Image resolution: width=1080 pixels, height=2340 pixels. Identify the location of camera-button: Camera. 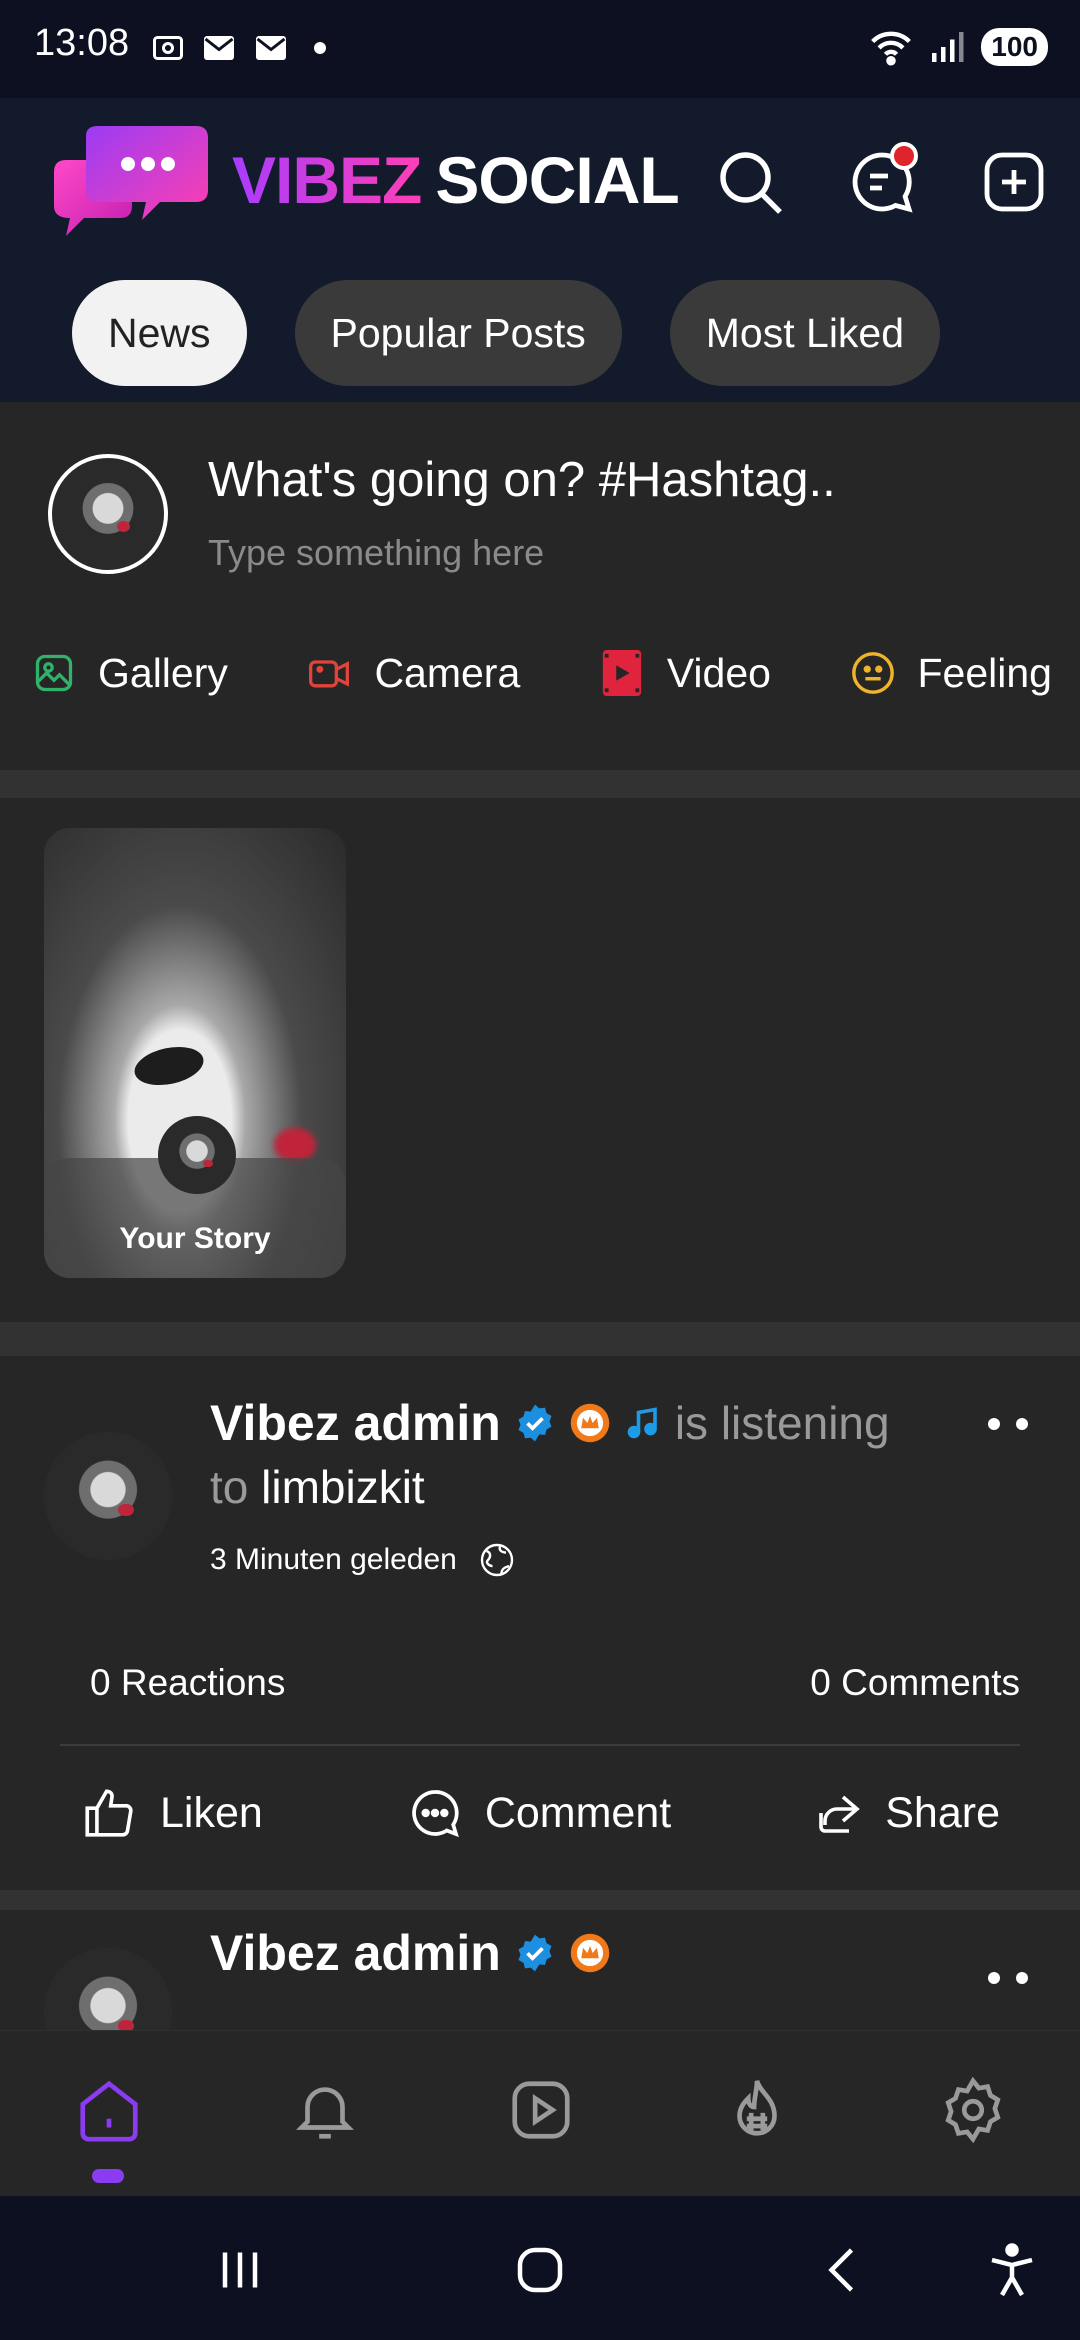
(413, 673).